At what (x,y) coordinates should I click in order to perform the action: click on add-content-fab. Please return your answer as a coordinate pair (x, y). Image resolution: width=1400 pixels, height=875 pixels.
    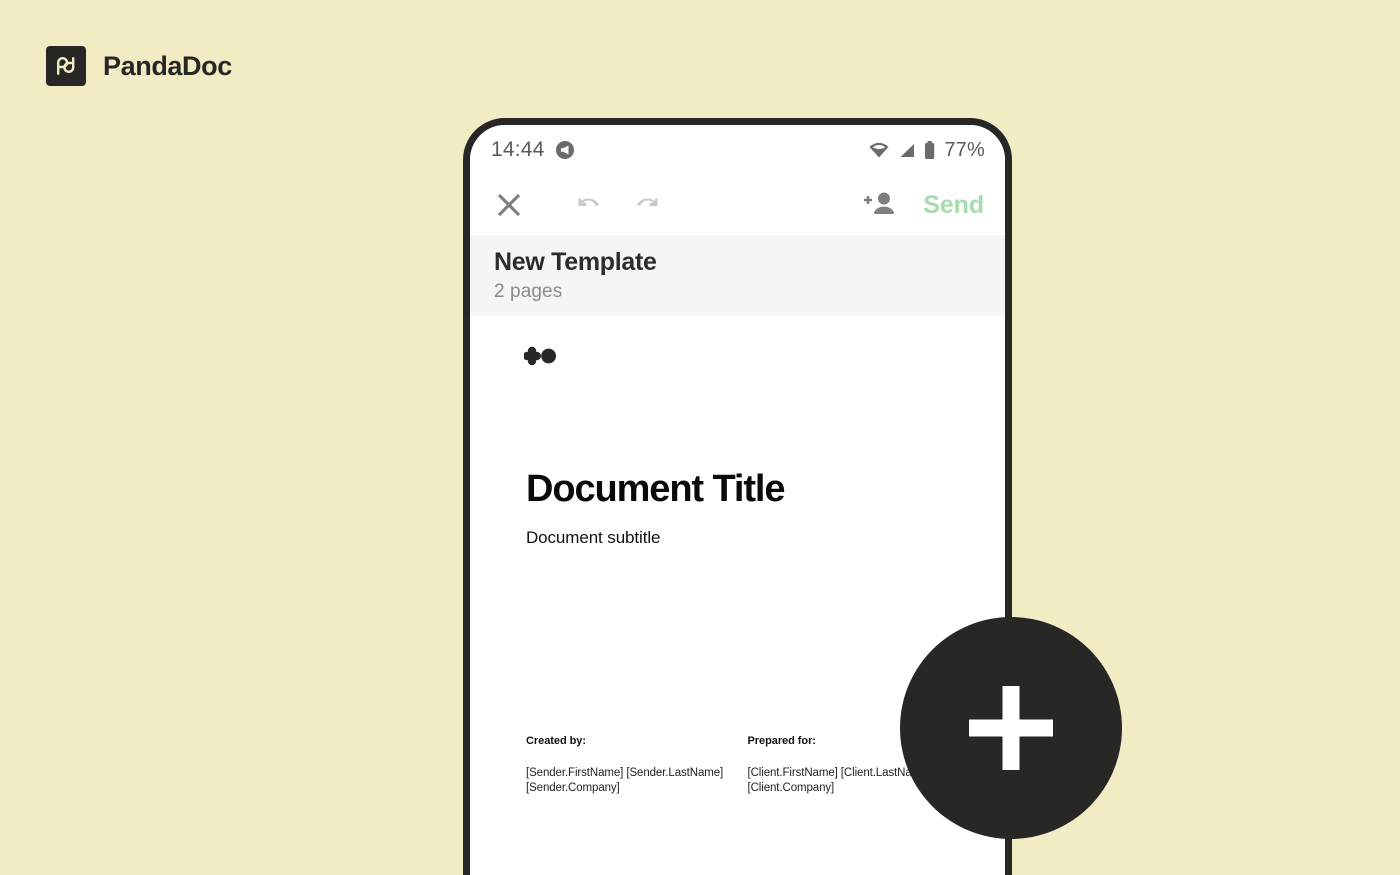
    Looking at the image, I should click on (1011, 728).